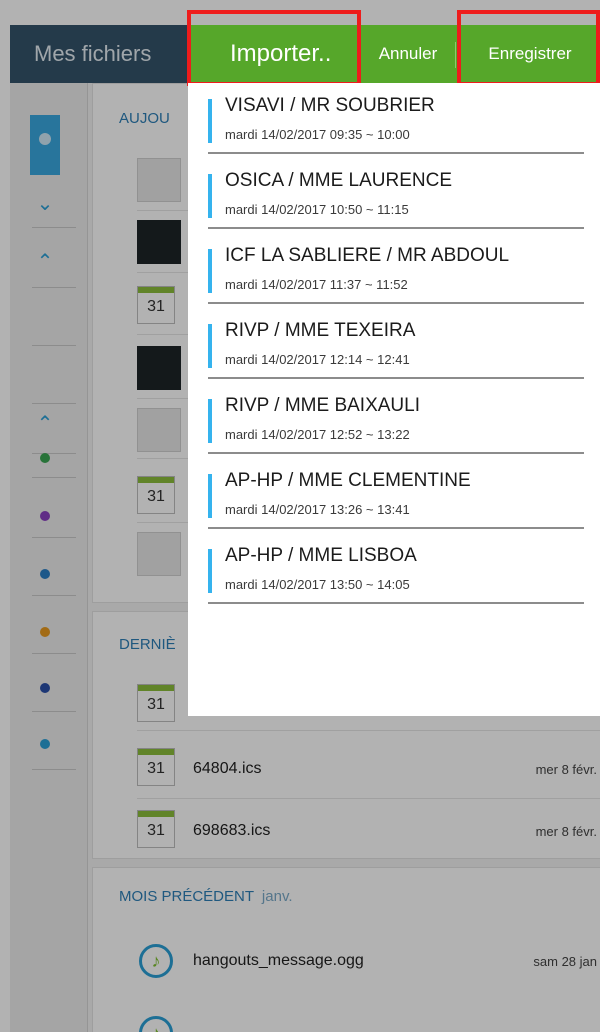 This screenshot has height=1032, width=600. Describe the element at coordinates (317, 134) in the screenshot. I see `event-time: mardi 14/02/2017 09:35 ~ 10:00` at that location.